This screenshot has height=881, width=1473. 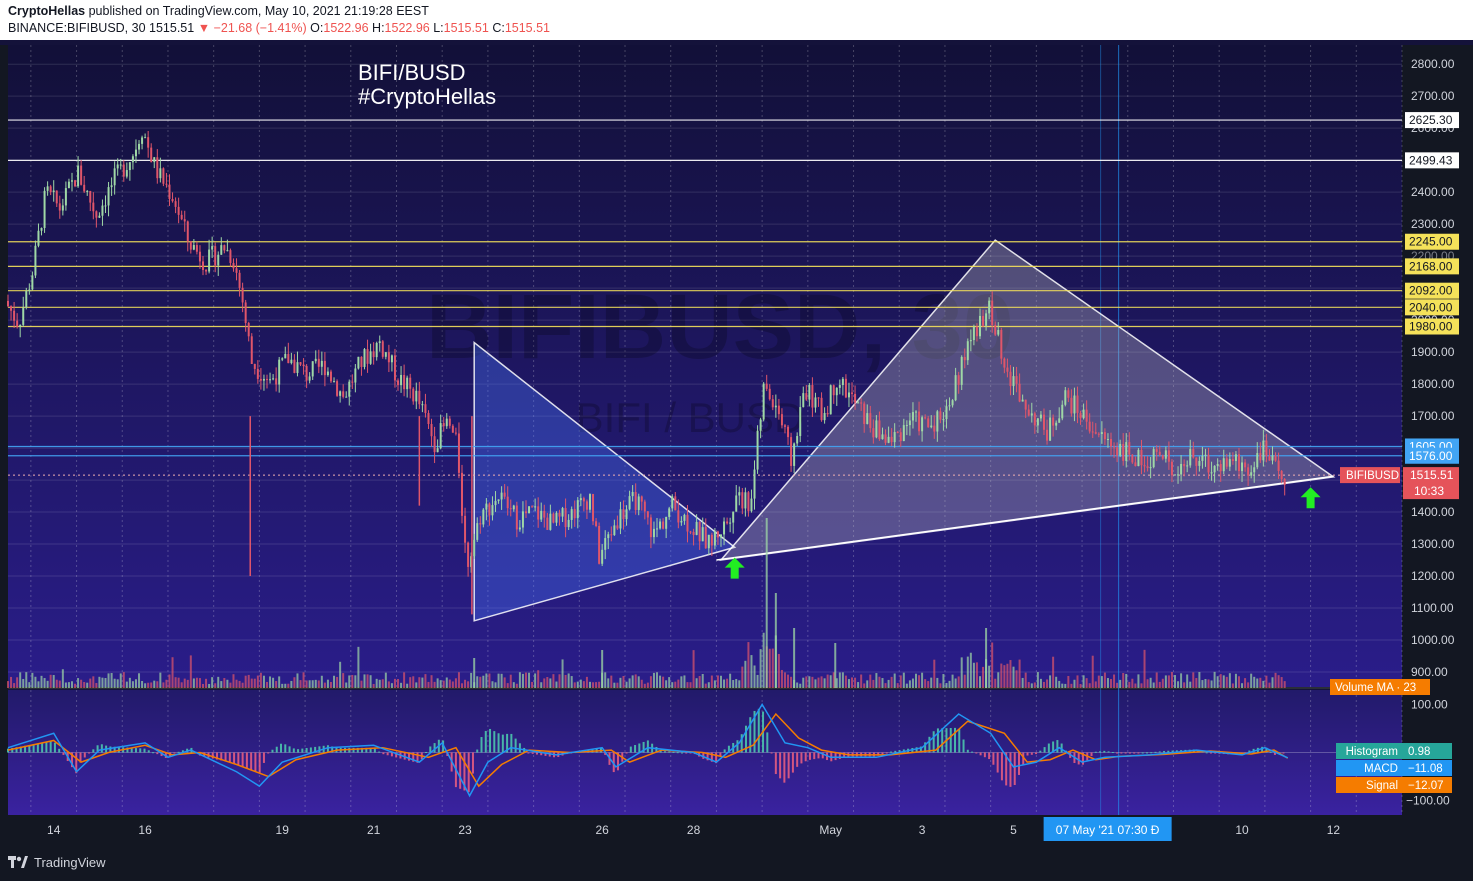 What do you see at coordinates (18, 862) in the screenshot?
I see `tradingview-logo-icon` at bounding box center [18, 862].